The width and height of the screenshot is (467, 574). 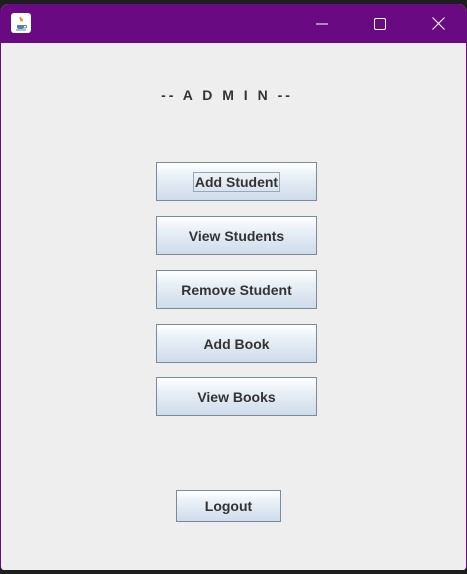 What do you see at coordinates (21, 23) in the screenshot?
I see `java-app-icon` at bounding box center [21, 23].